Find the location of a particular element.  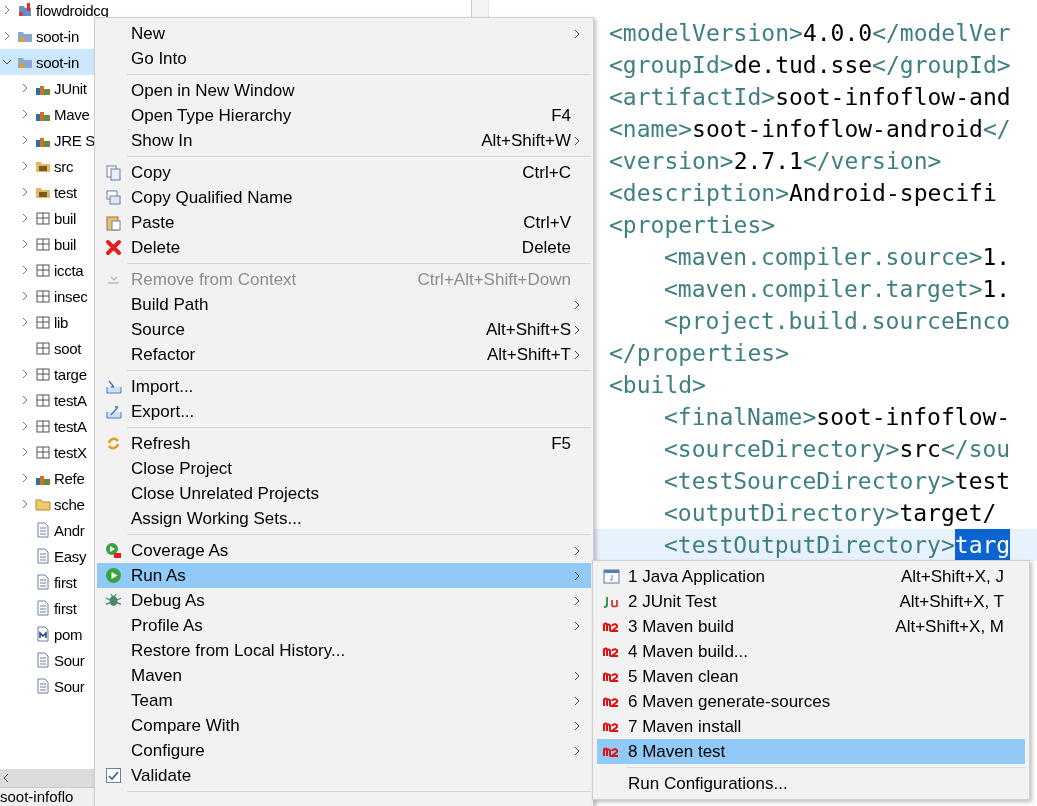

code-text: <description> is located at coordinates (699, 193).